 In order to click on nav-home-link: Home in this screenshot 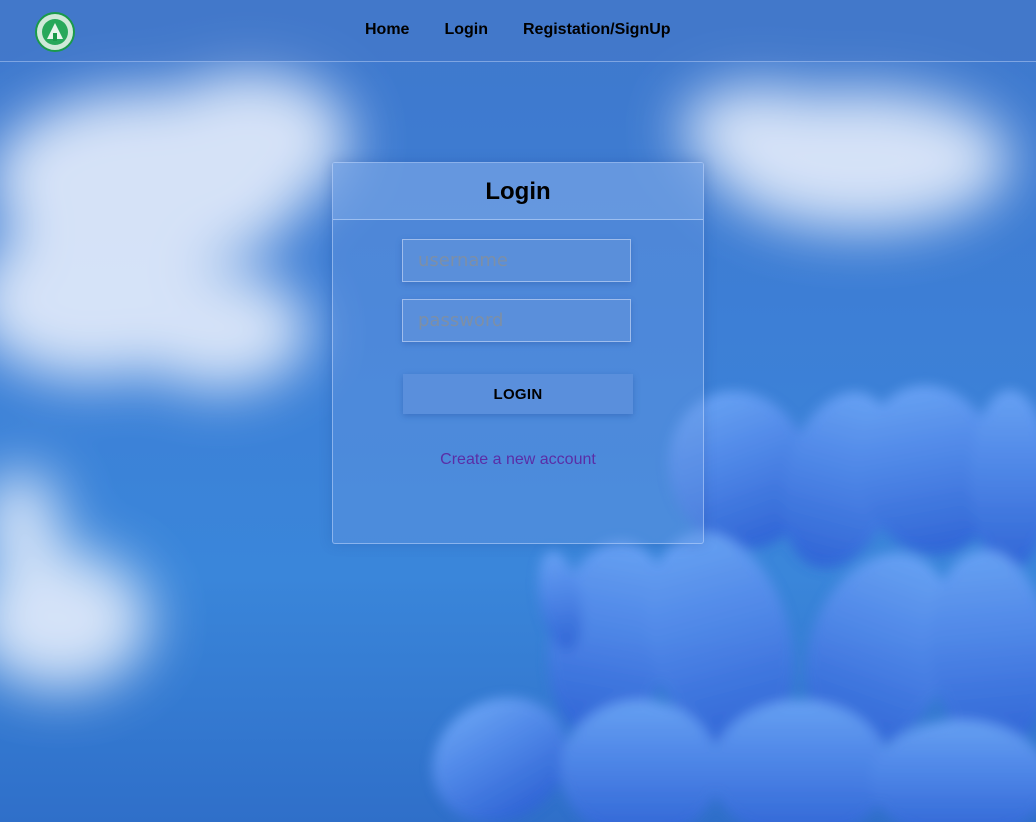, I will do `click(387, 30)`.